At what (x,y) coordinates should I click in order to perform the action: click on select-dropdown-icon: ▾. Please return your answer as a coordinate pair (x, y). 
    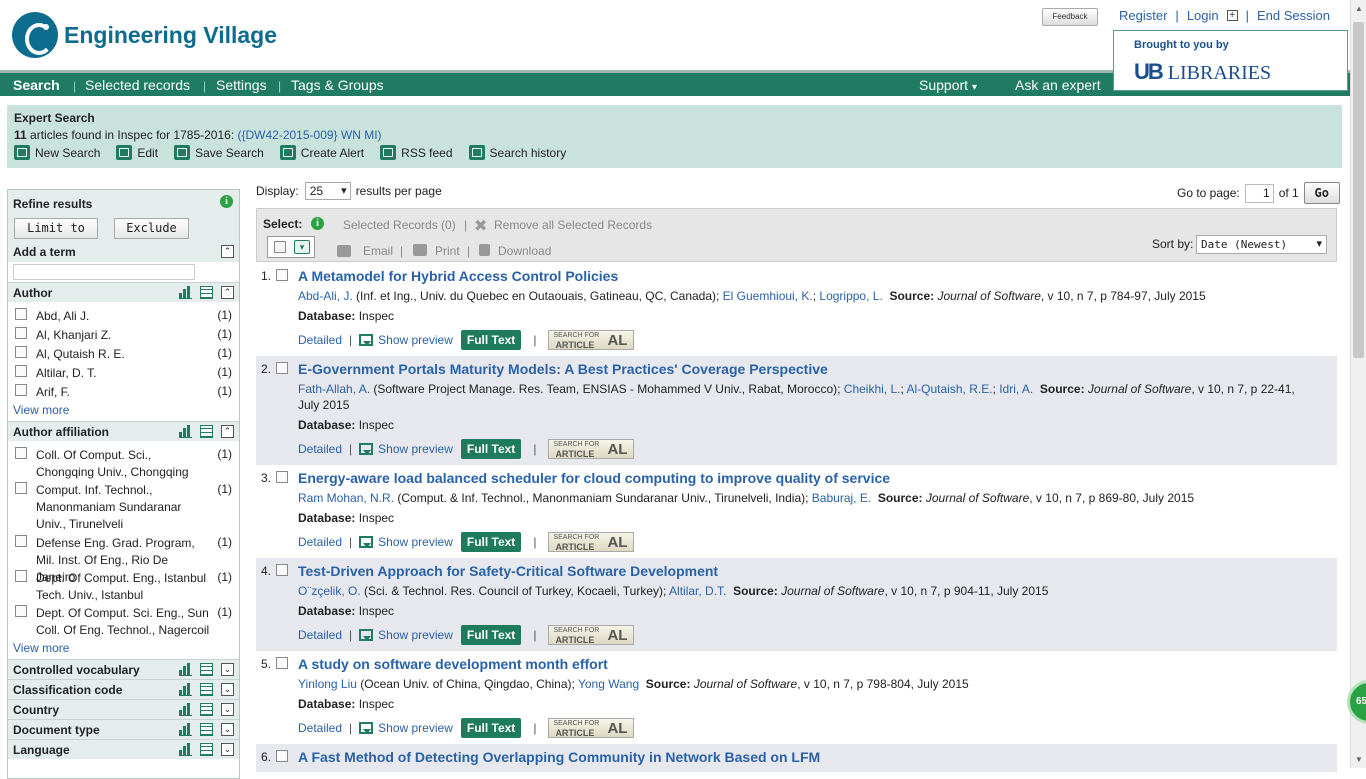
    Looking at the image, I should click on (302, 247).